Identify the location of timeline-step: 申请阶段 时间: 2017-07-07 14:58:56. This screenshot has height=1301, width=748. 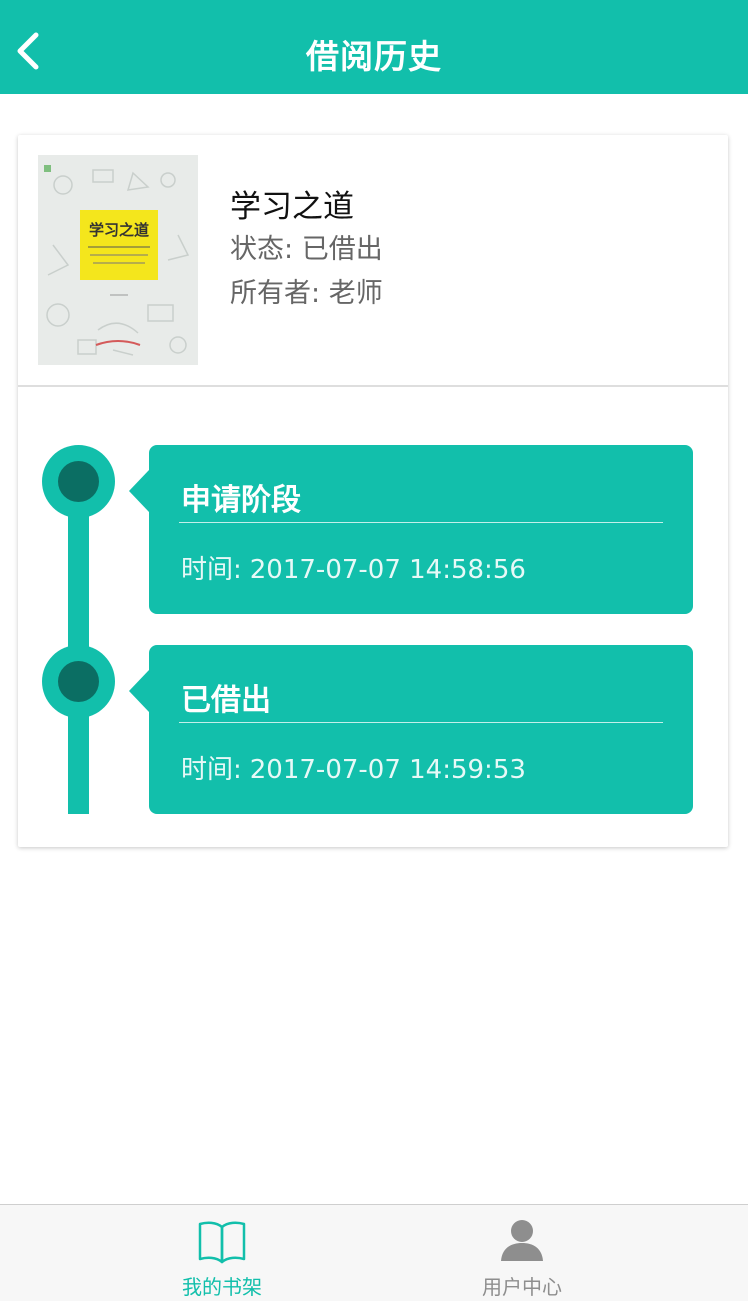
(411, 529).